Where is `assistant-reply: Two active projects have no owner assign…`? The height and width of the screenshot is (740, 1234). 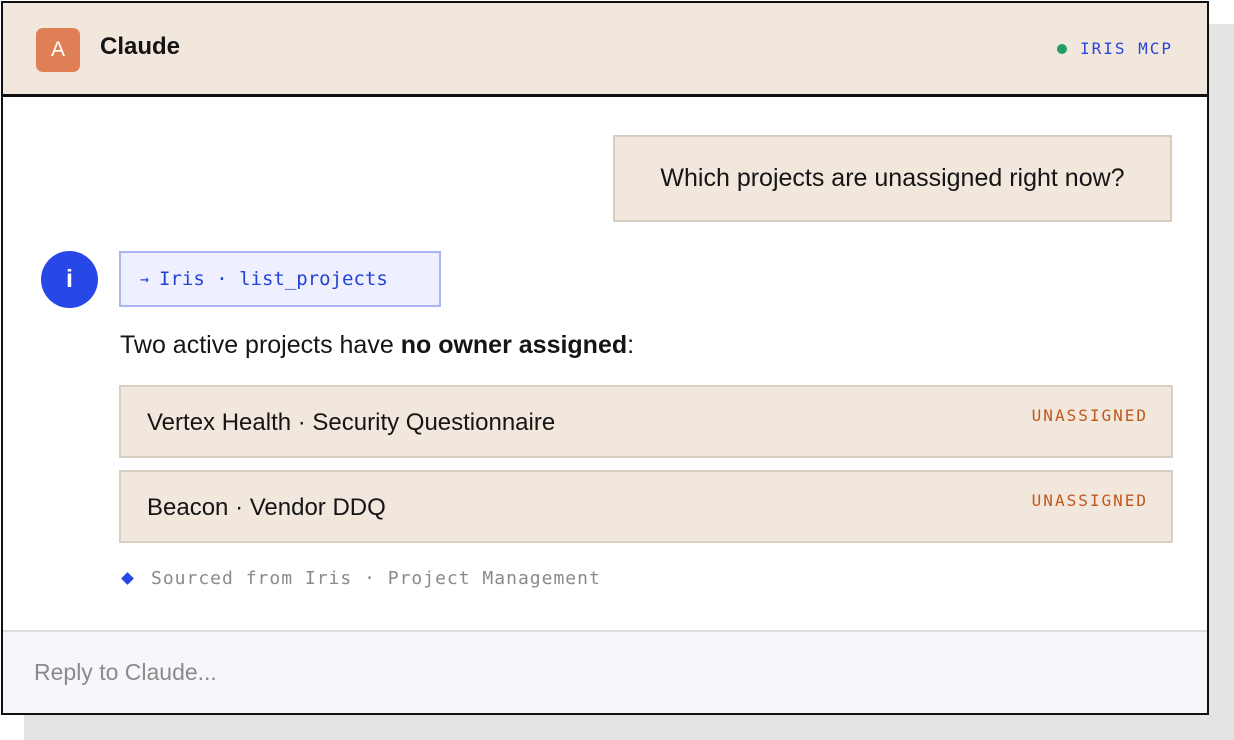
assistant-reply: Two active projects have no owner assign… is located at coordinates (377, 345).